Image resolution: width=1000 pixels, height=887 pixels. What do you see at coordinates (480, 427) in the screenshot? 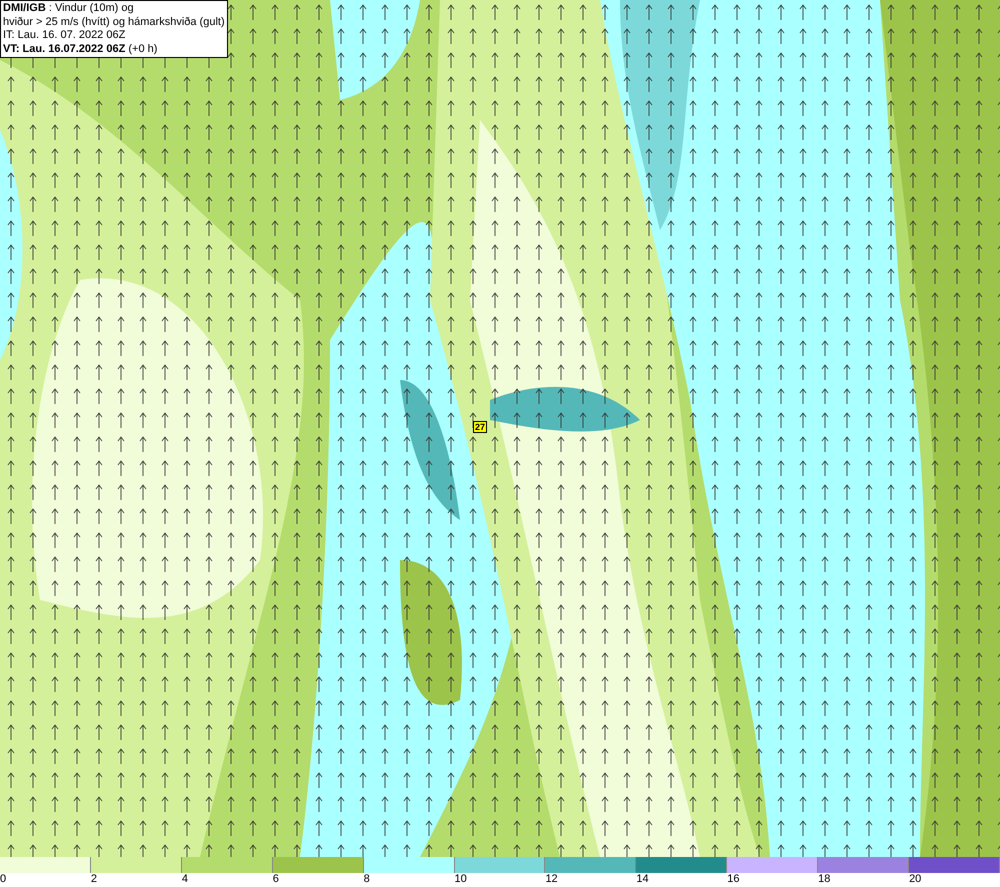
I see `gust-label: 27` at bounding box center [480, 427].